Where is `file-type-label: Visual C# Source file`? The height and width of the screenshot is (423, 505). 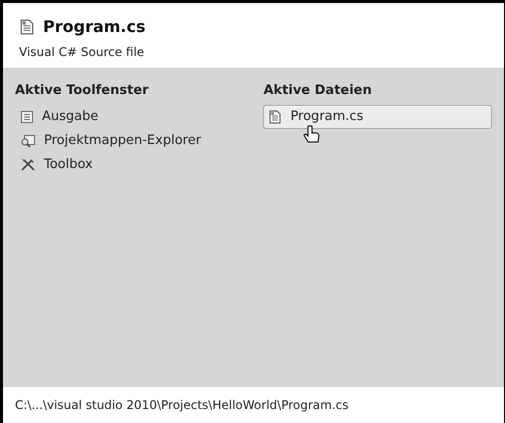 file-type-label: Visual C# Source file is located at coordinates (82, 52).